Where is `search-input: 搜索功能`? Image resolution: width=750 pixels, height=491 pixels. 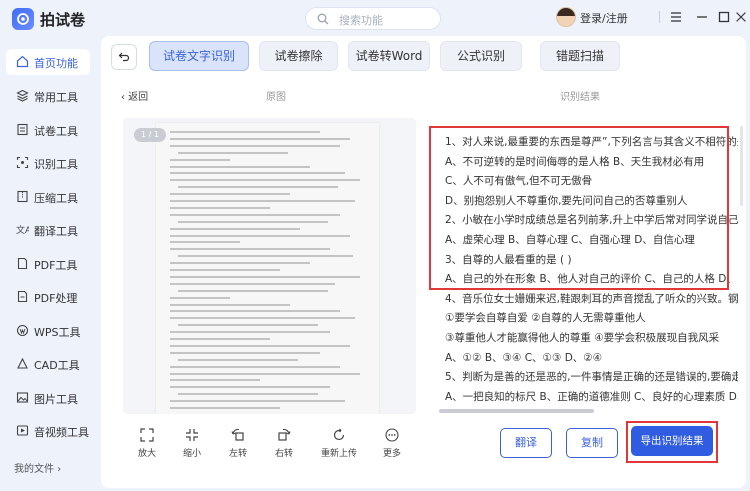 search-input: 搜索功能 is located at coordinates (373, 18).